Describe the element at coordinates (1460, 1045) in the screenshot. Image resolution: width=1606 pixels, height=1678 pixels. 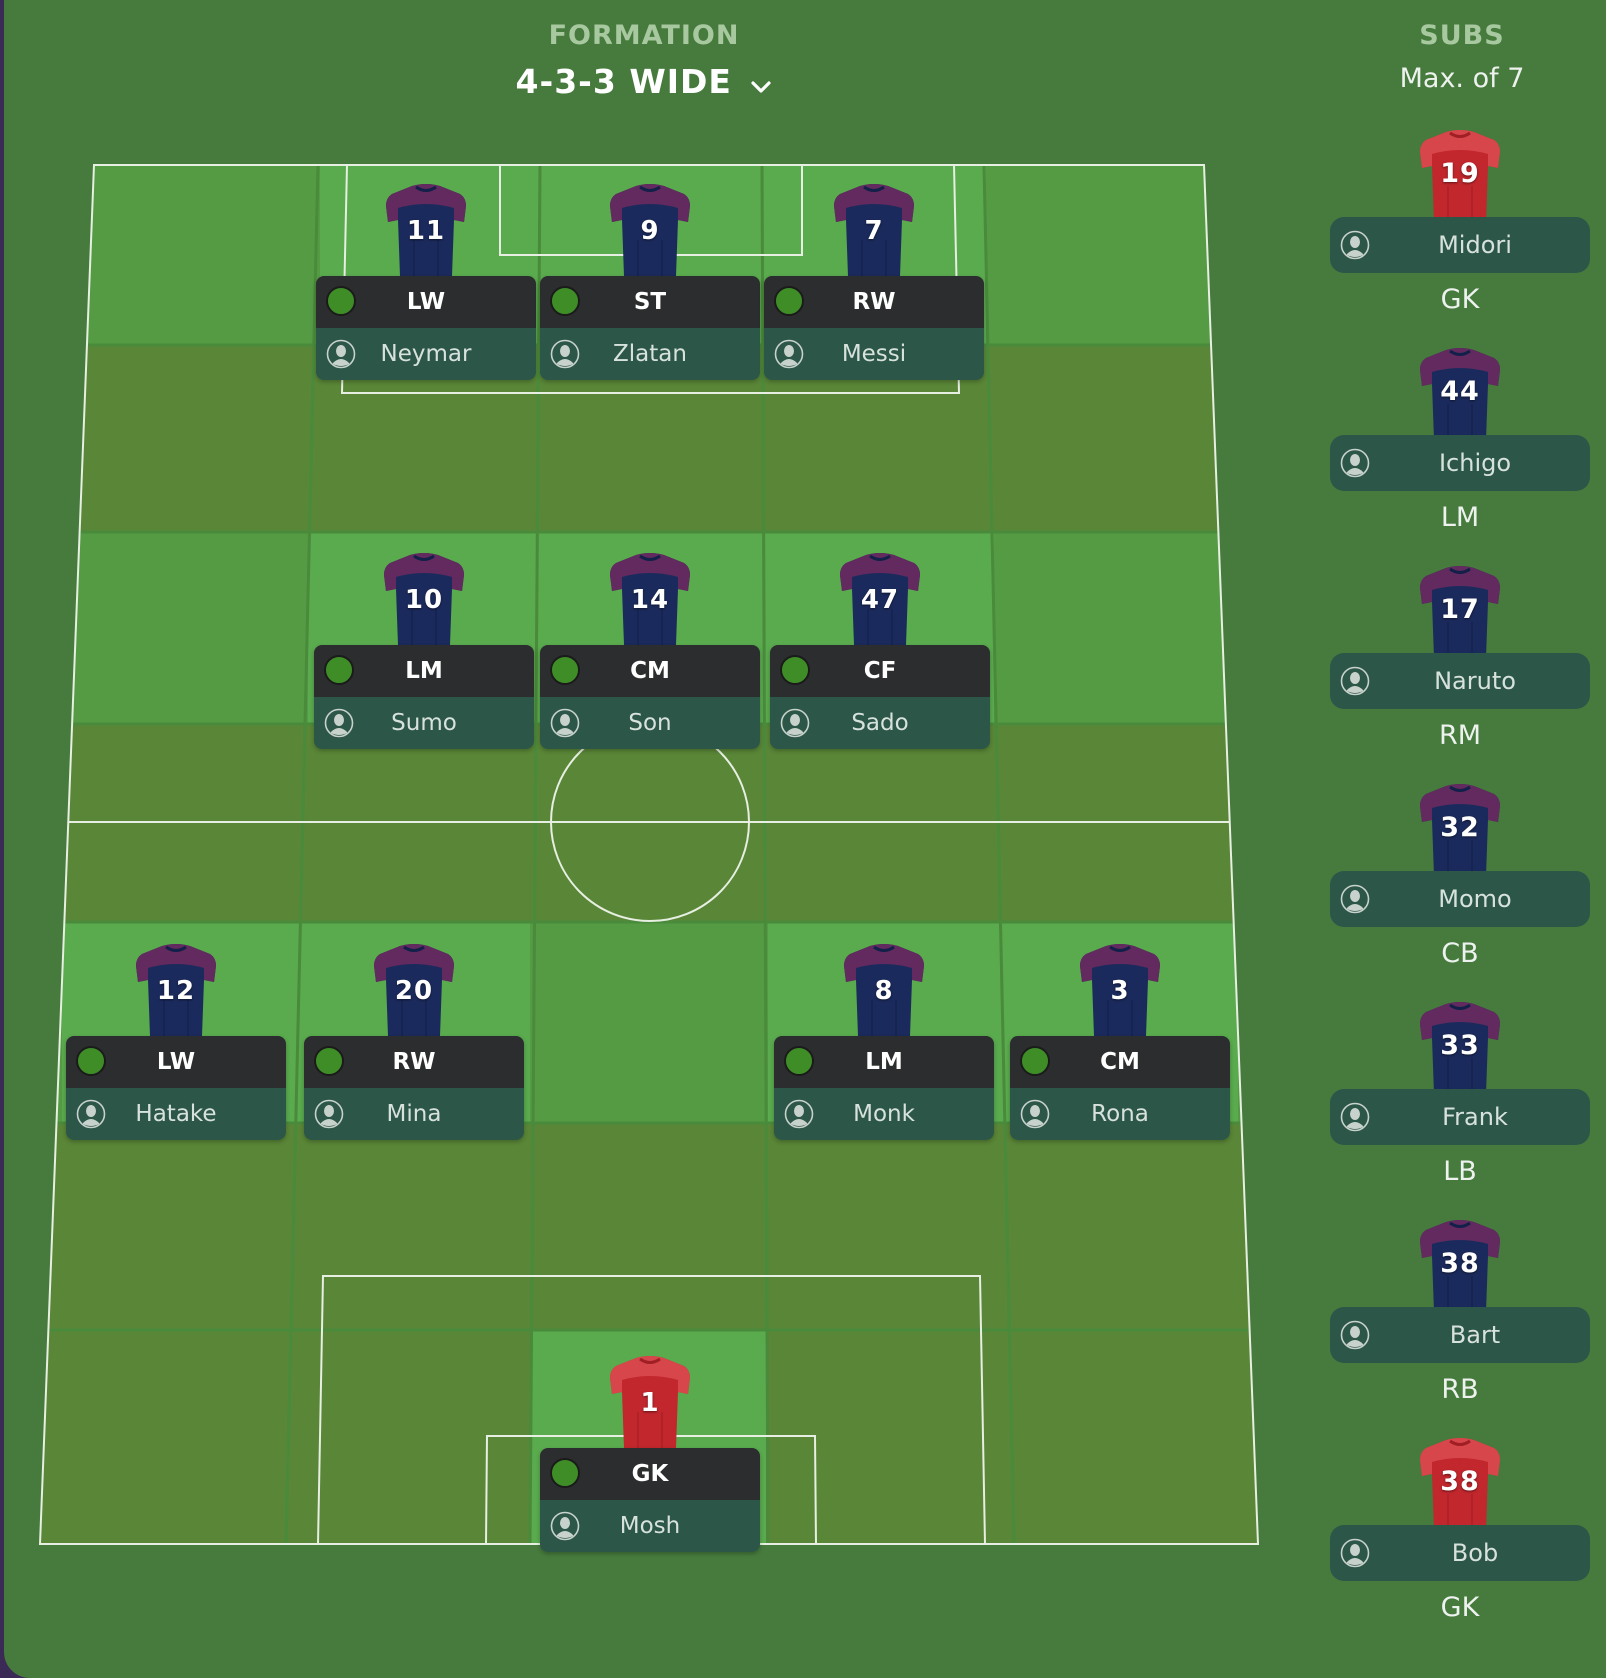
I see `shirt-number: 33` at that location.